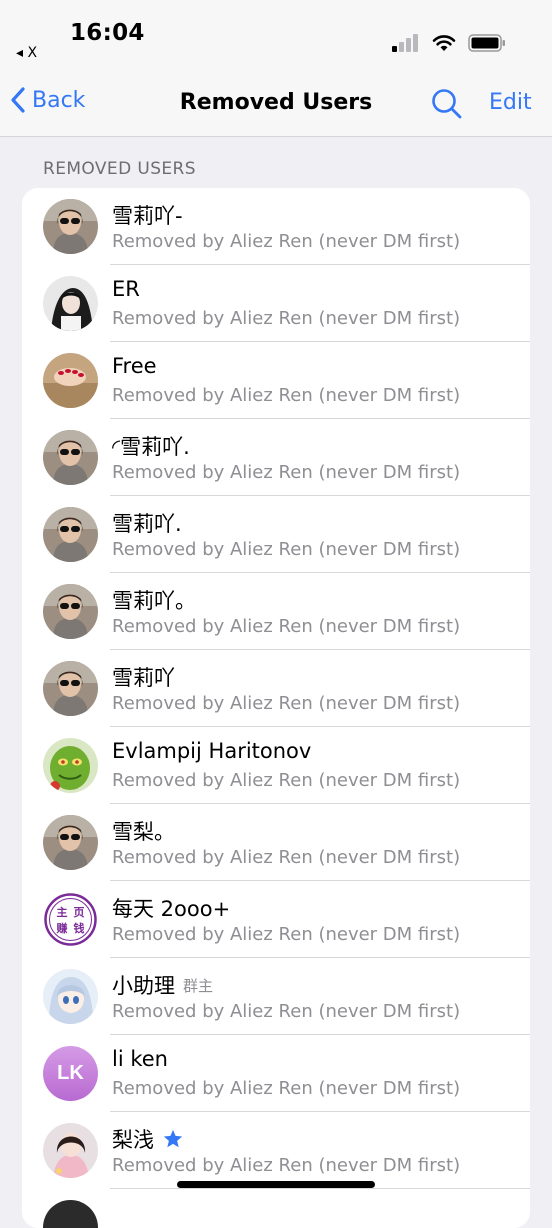 Image resolution: width=552 pixels, height=1228 pixels. I want to click on search-icon, so click(447, 104).